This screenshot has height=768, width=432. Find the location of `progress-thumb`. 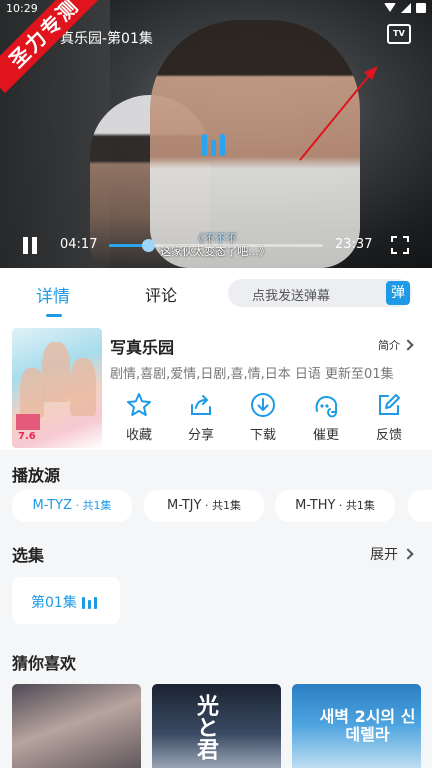

progress-thumb is located at coordinates (148, 245).